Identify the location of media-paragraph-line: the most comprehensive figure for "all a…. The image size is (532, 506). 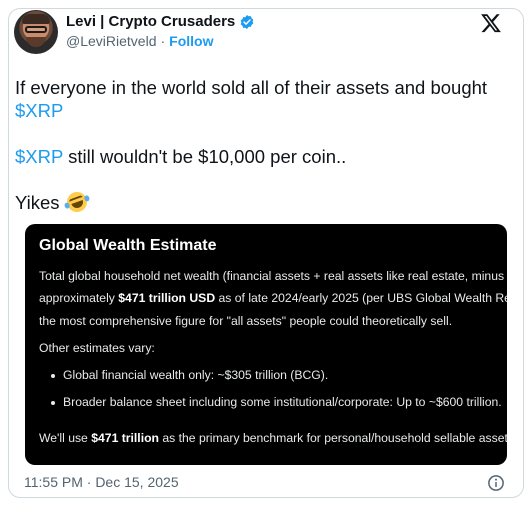
(246, 321).